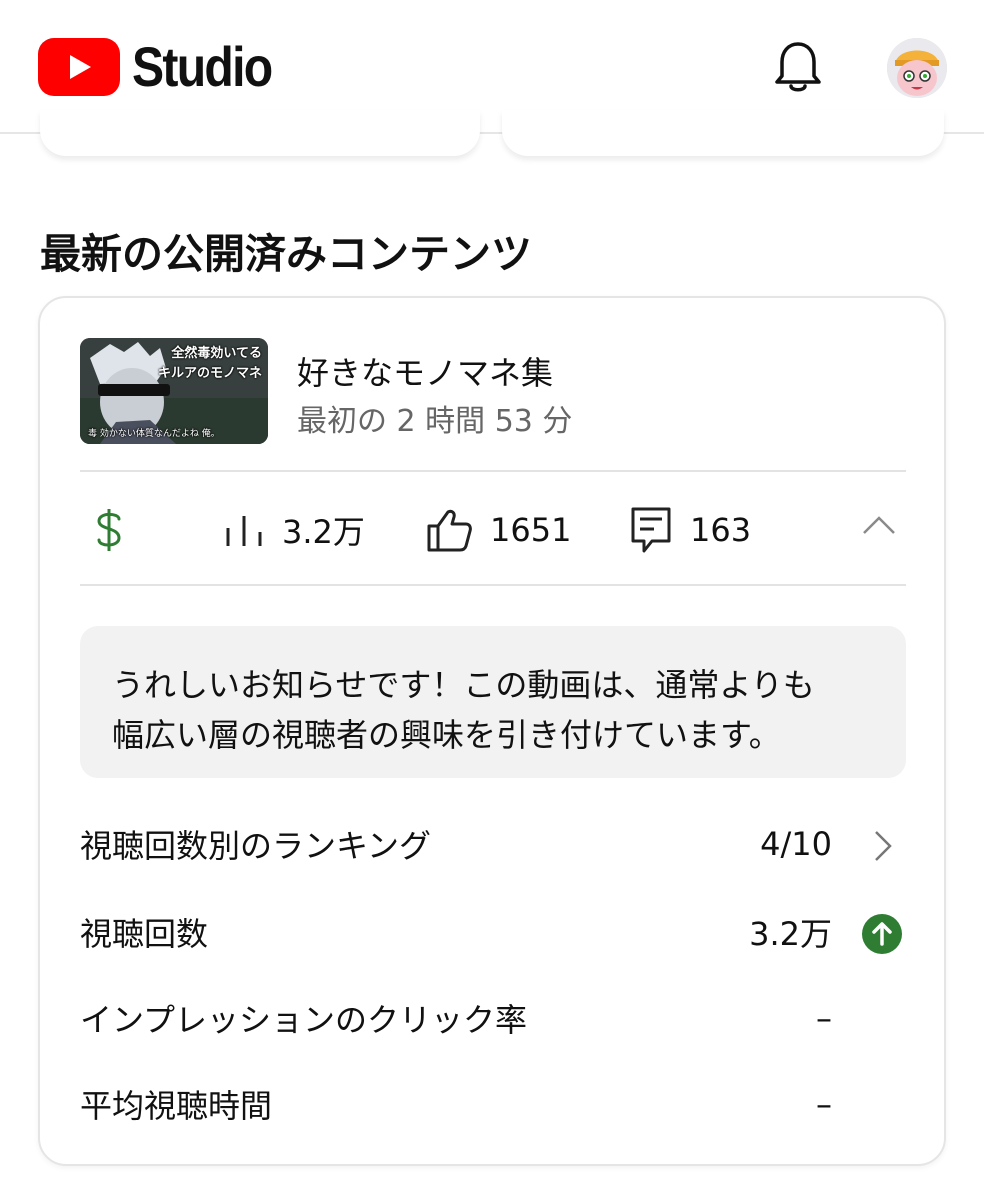 Image resolution: width=984 pixels, height=1200 pixels. Describe the element at coordinates (493, 932) in the screenshot. I see `metric-row-views: 視聴回数 3.2万` at that location.